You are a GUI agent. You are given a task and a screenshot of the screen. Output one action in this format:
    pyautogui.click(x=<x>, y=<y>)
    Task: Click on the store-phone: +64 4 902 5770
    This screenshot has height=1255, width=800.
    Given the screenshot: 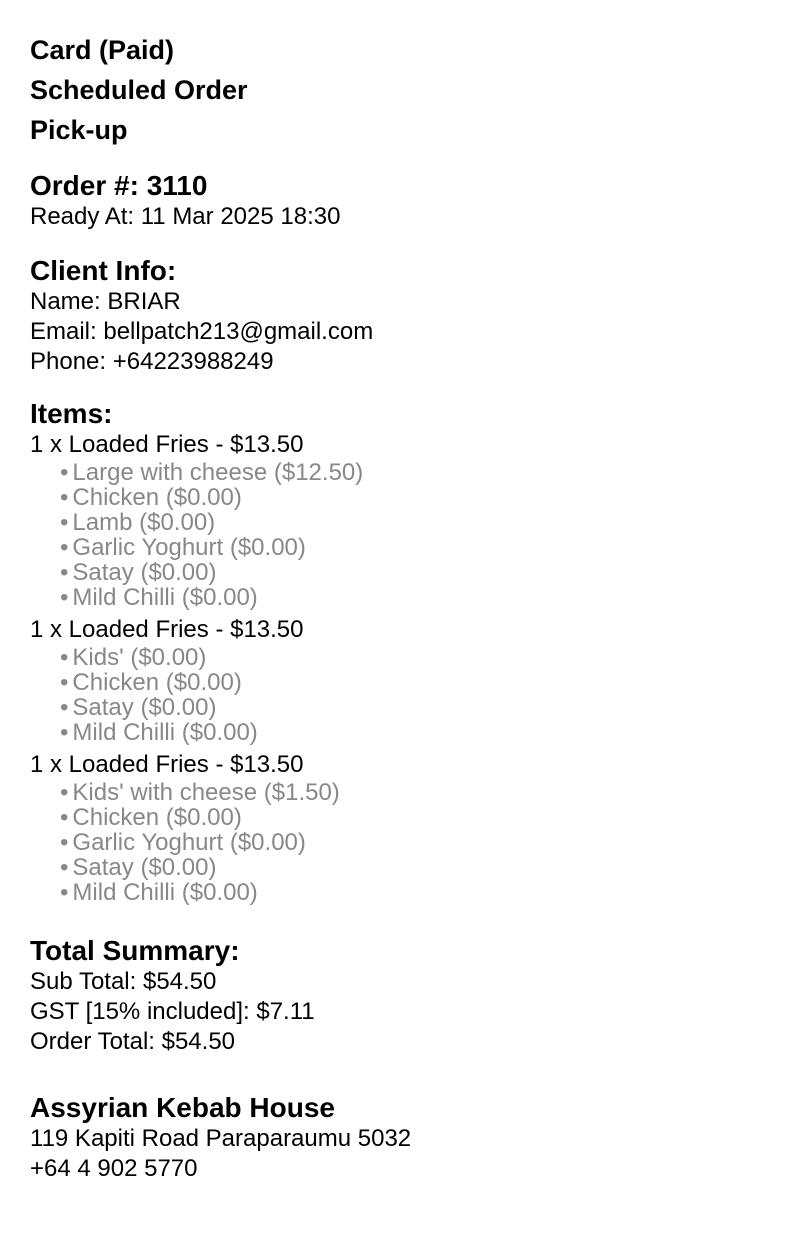 What is the action you would take?
    pyautogui.click(x=114, y=1168)
    